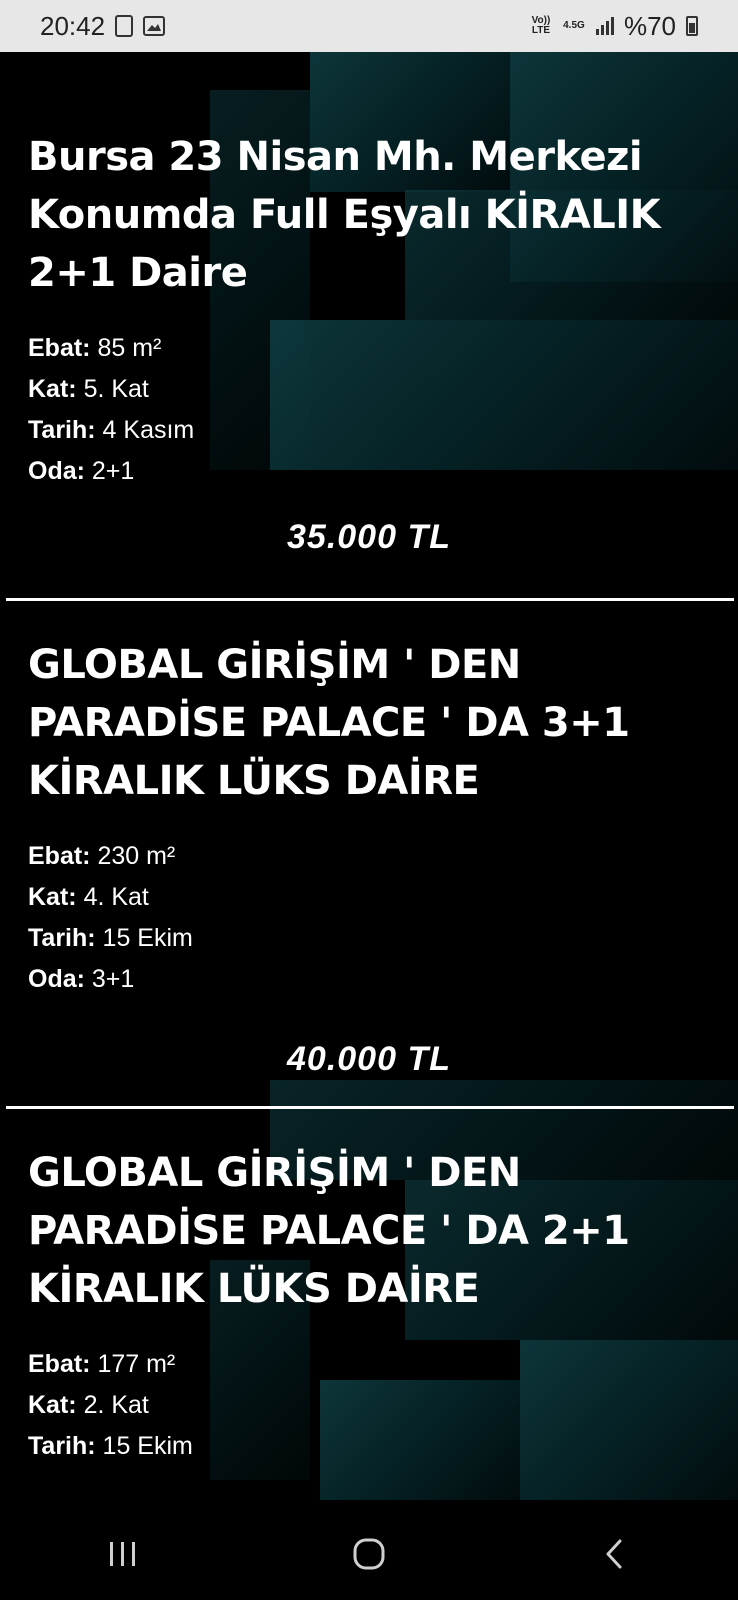  What do you see at coordinates (154, 26) in the screenshot?
I see `gallery-icon` at bounding box center [154, 26].